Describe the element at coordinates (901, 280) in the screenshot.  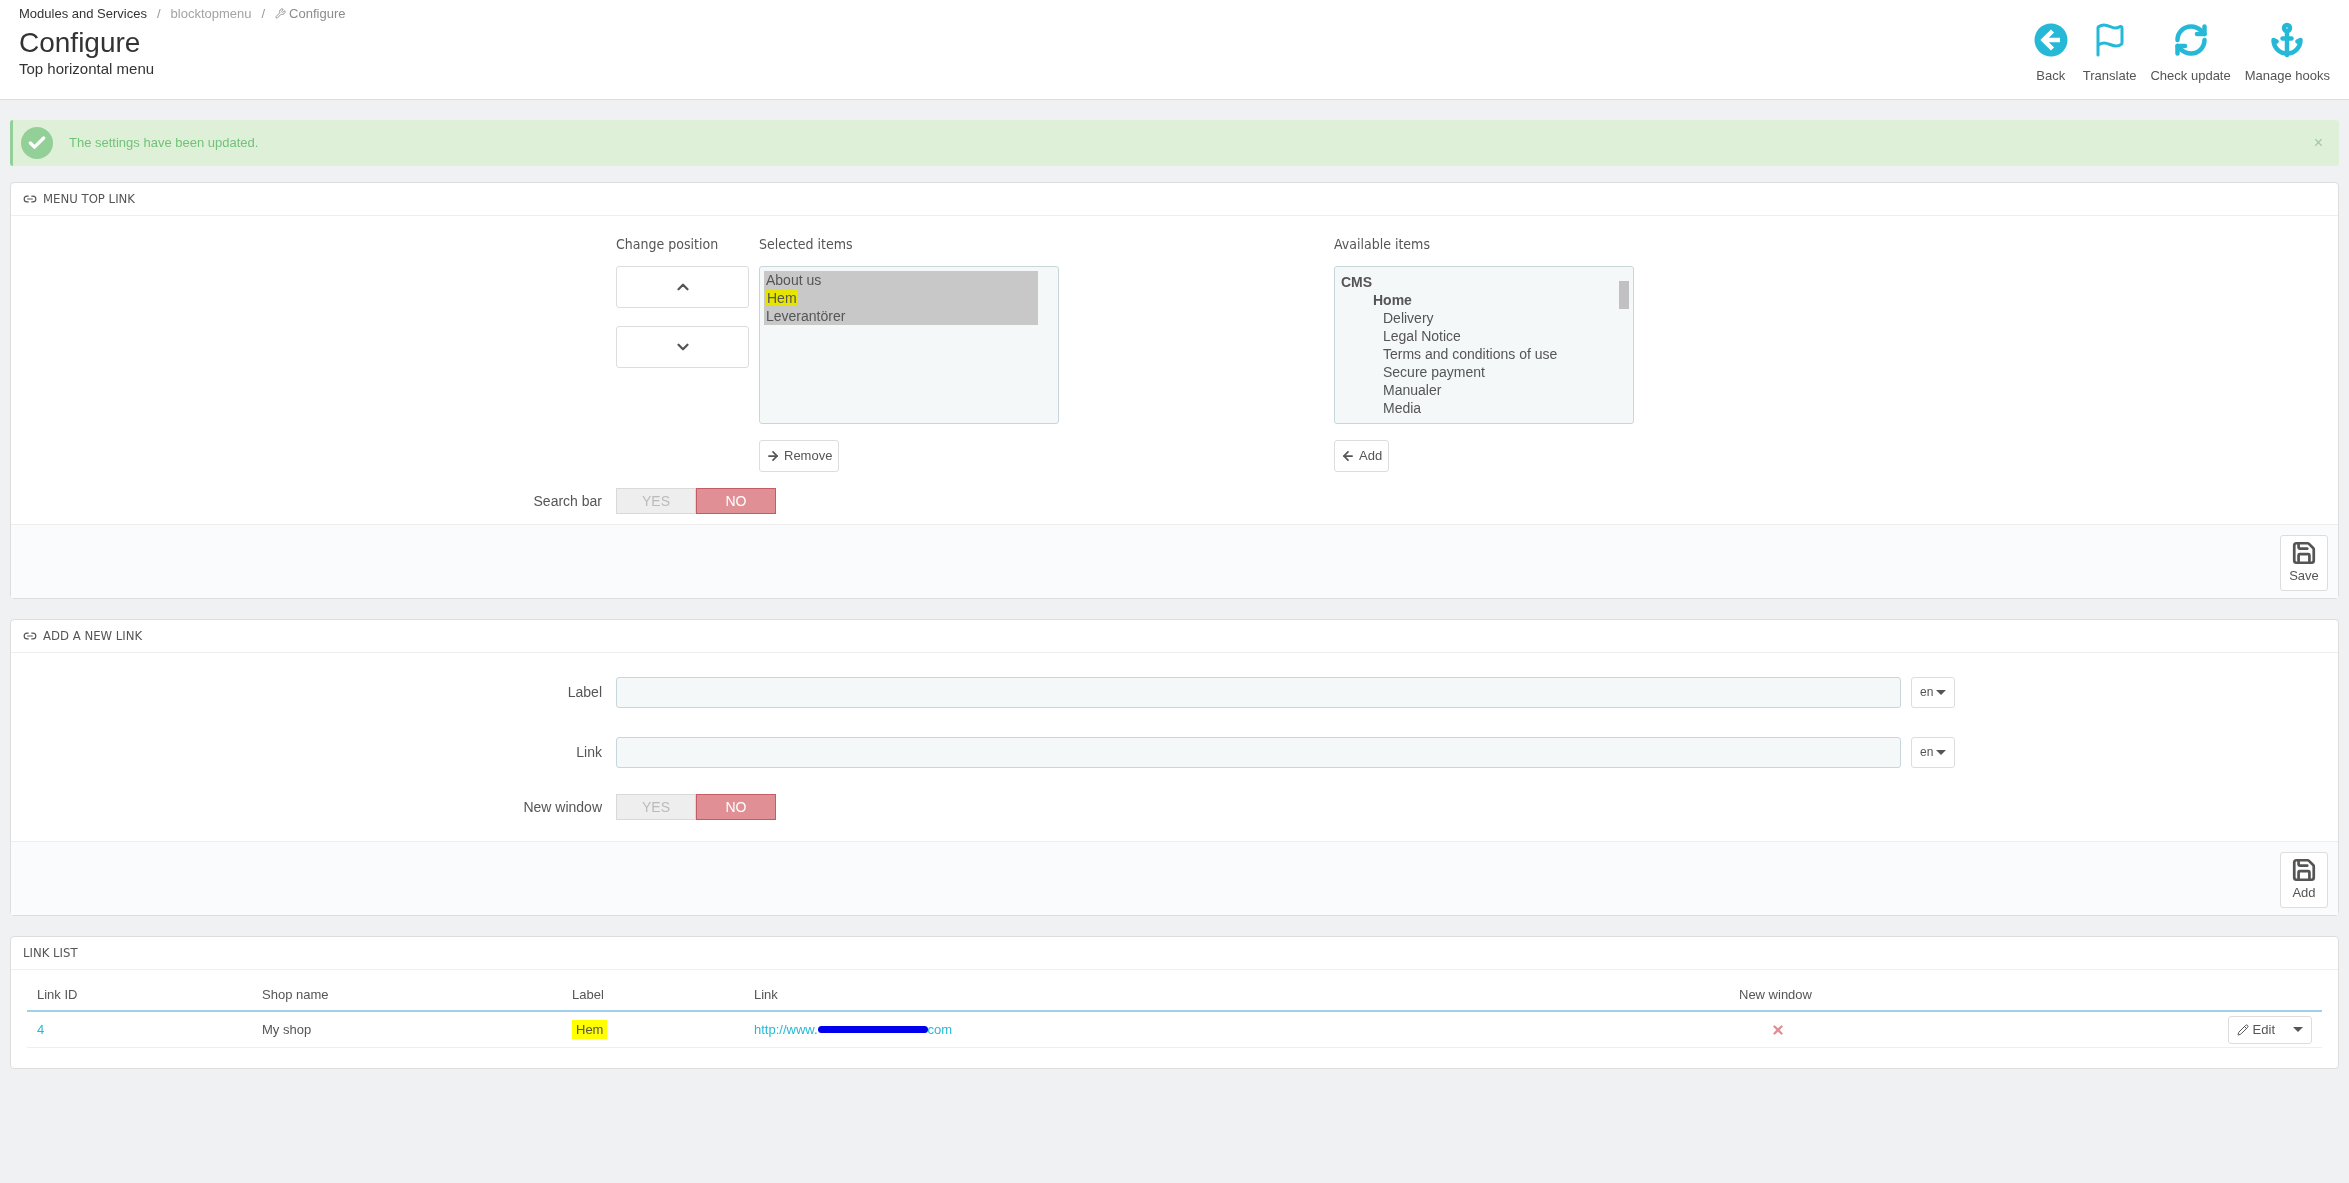
I see `list-option: About us` at that location.